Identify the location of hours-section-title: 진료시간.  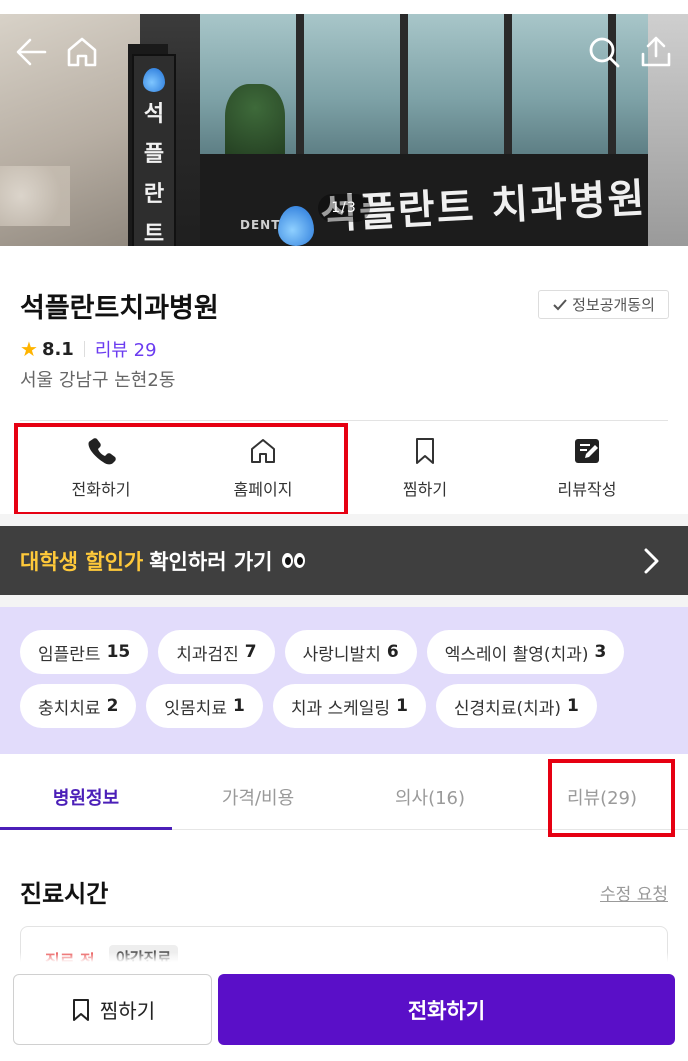
(64, 894).